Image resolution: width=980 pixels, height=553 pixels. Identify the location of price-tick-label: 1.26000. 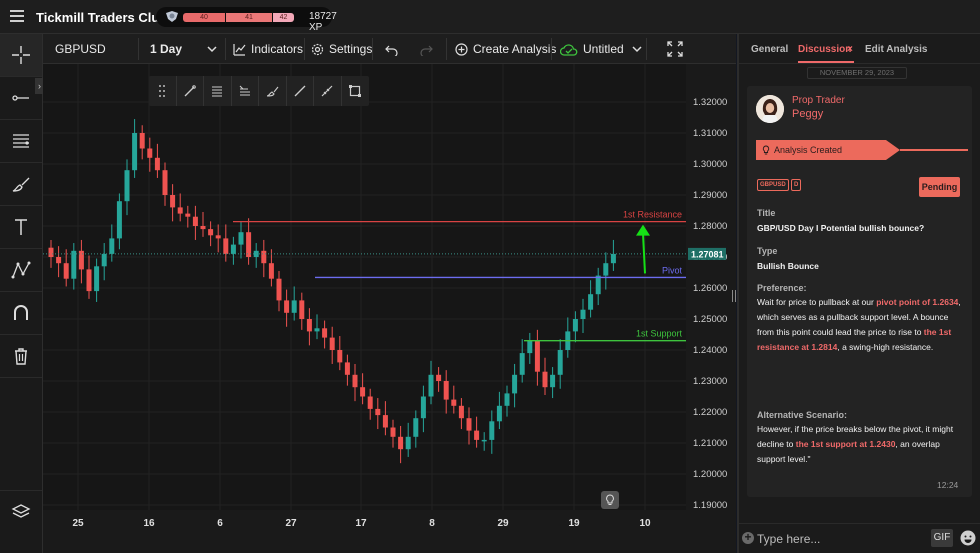
(710, 288).